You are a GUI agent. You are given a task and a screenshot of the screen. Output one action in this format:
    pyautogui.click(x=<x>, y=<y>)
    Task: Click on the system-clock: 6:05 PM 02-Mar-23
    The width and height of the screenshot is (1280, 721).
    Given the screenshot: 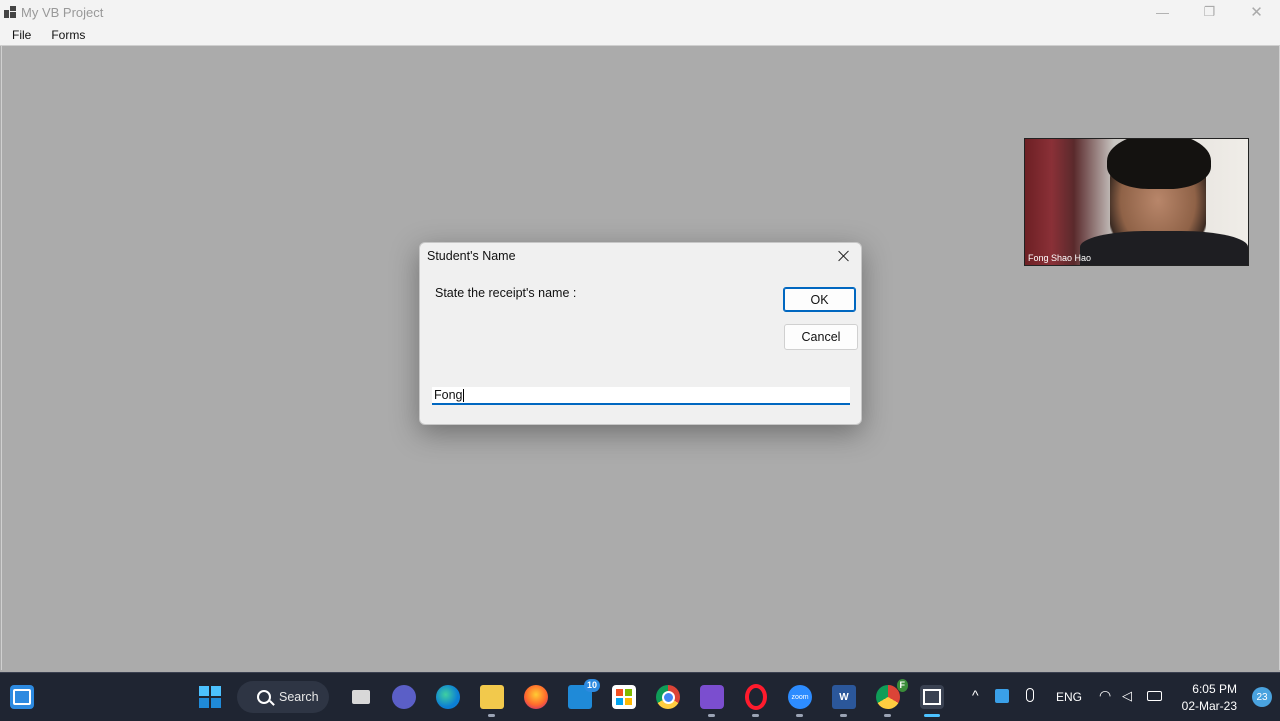 What is the action you would take?
    pyautogui.click(x=1209, y=698)
    